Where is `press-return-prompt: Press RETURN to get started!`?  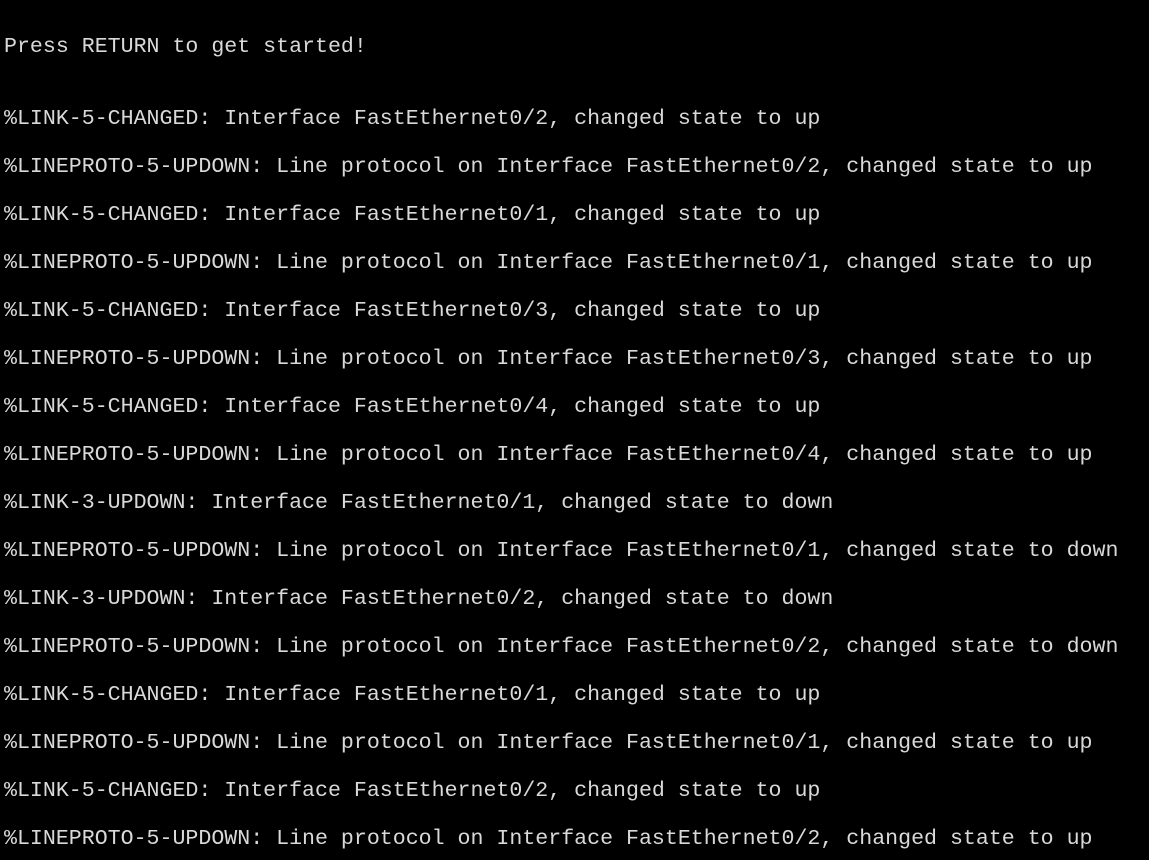 press-return-prompt: Press RETURN to get started! is located at coordinates (185, 47).